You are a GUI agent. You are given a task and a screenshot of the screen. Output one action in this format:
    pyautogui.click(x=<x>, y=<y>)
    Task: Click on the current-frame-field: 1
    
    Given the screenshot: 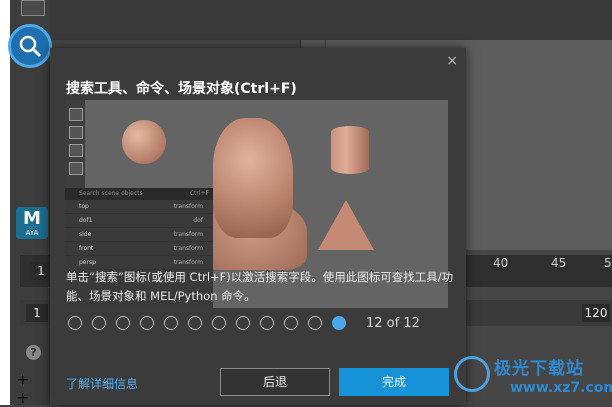 What is the action you would take?
    pyautogui.click(x=41, y=271)
    